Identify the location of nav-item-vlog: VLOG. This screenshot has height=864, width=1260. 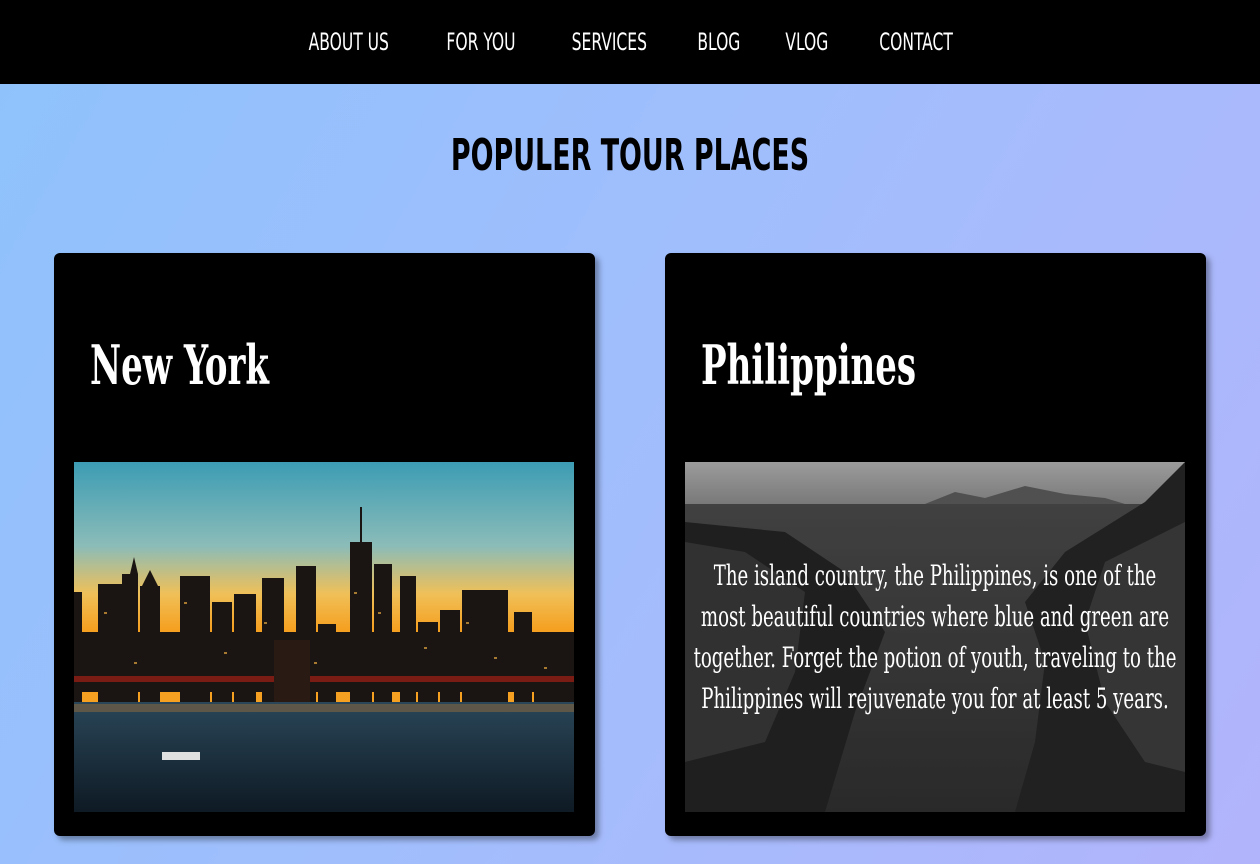
(806, 42).